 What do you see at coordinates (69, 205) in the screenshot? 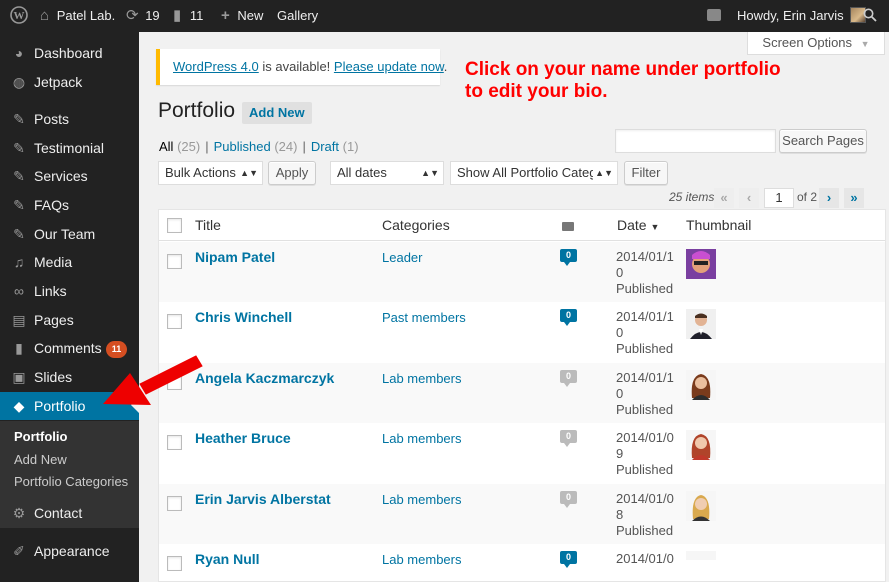
I see `sidebar-item-faqs: ✎ FAQs` at bounding box center [69, 205].